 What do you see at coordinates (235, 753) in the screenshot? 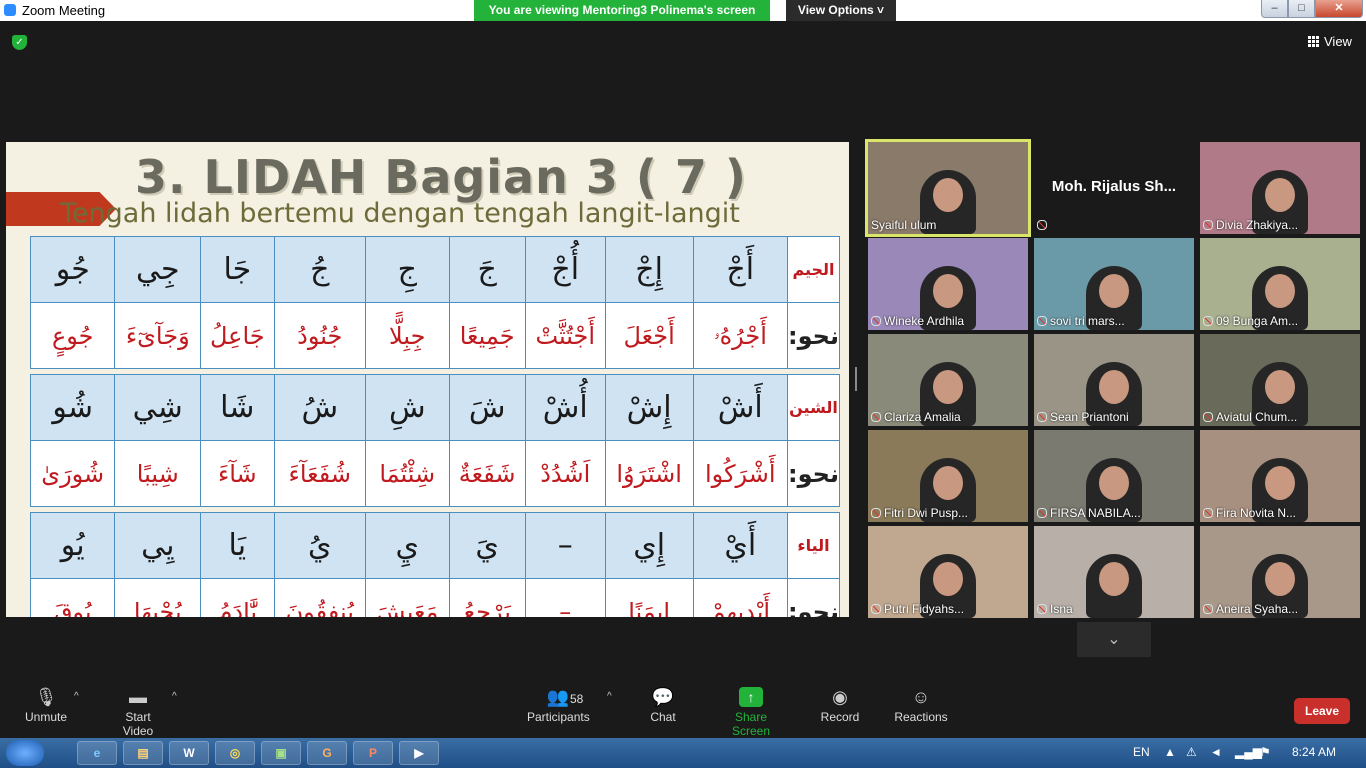
I see `chrome-icon: ◎` at bounding box center [235, 753].